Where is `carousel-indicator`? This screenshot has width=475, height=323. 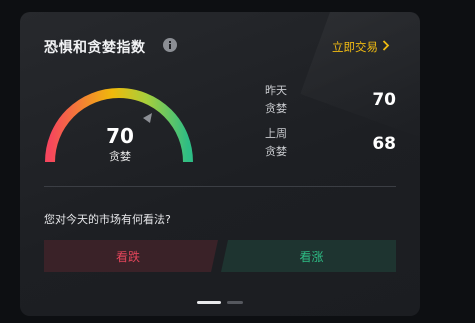
carousel-indicator is located at coordinates (222, 303).